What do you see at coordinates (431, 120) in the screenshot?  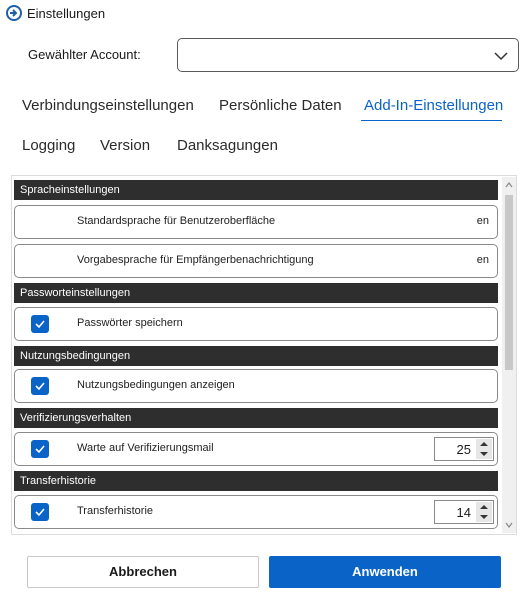 I see `active-tab-indicator` at bounding box center [431, 120].